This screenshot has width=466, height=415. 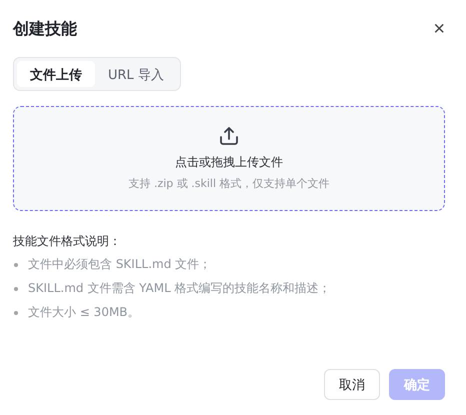 What do you see at coordinates (120, 264) in the screenshot?
I see `format-note: 文件中必须包含 SKILL.md 文件；` at bounding box center [120, 264].